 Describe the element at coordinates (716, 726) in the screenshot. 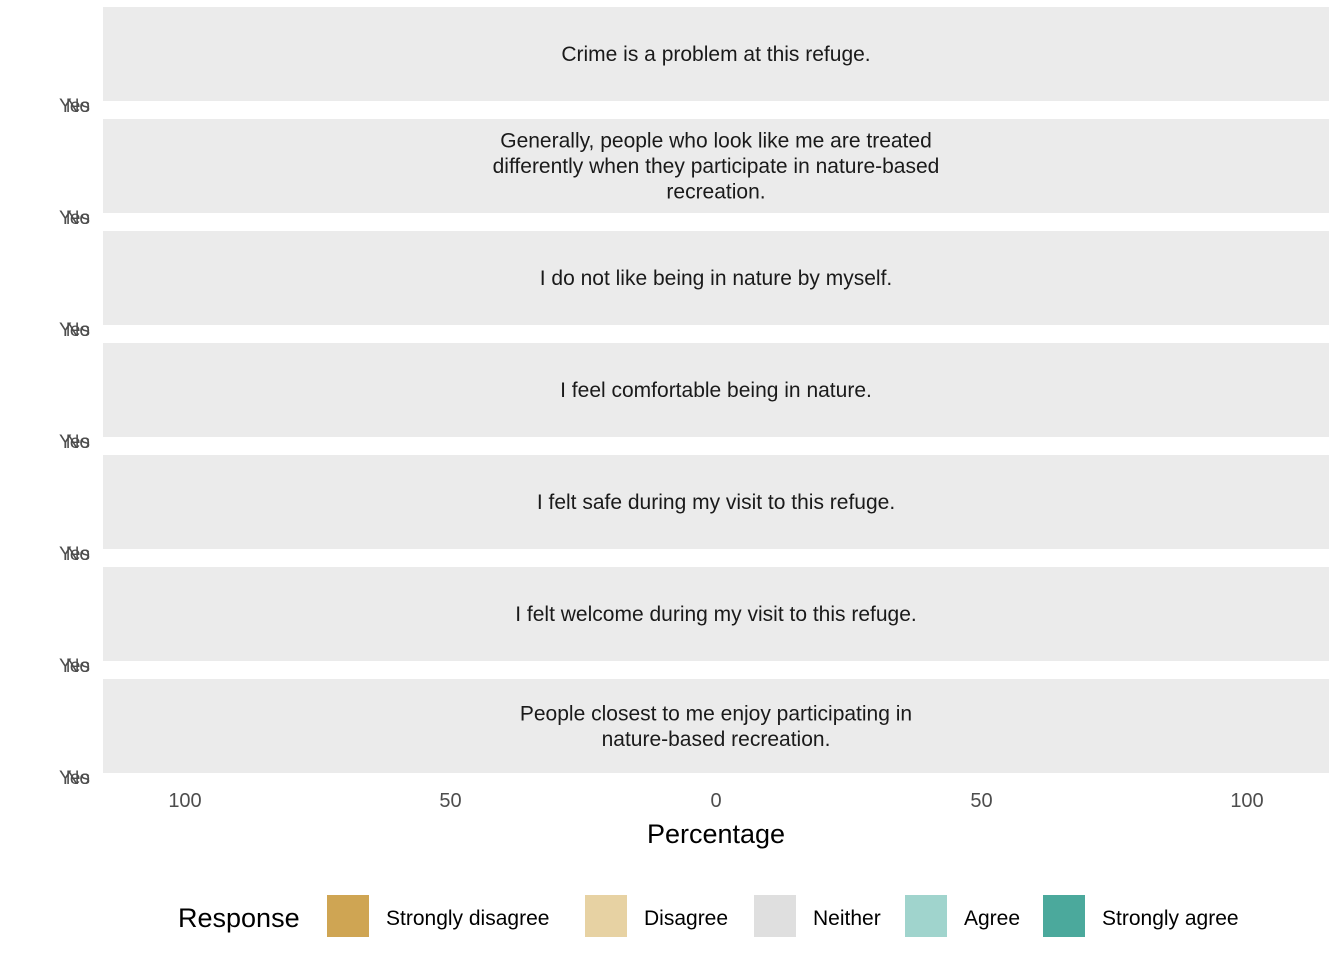

I see `facet-strip` at that location.